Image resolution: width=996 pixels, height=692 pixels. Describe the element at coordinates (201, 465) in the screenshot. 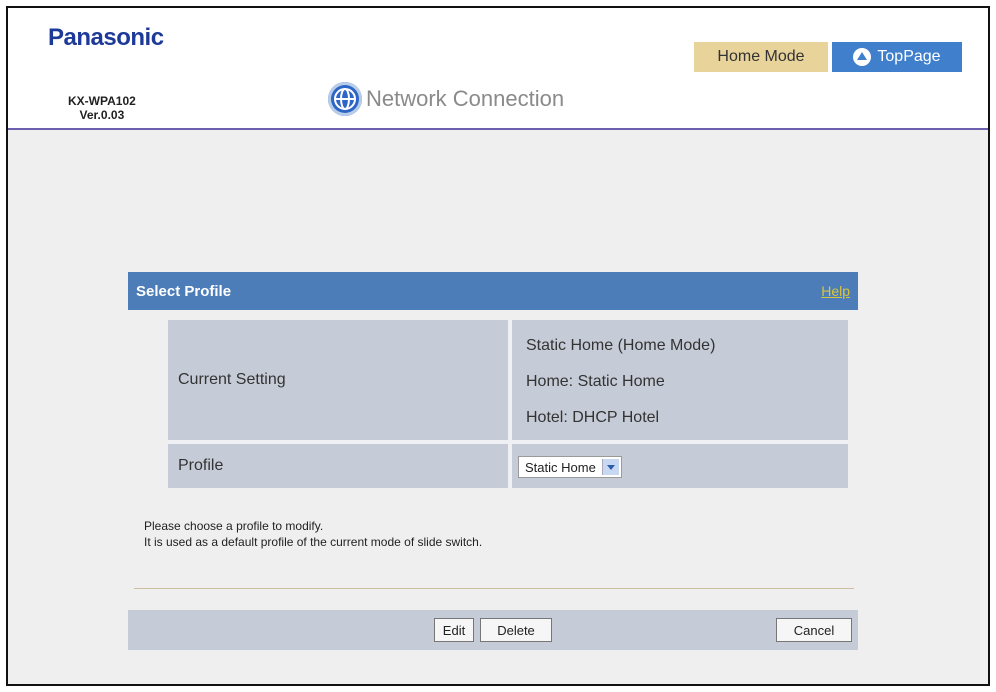

I see `profile-label: Profile` at that location.